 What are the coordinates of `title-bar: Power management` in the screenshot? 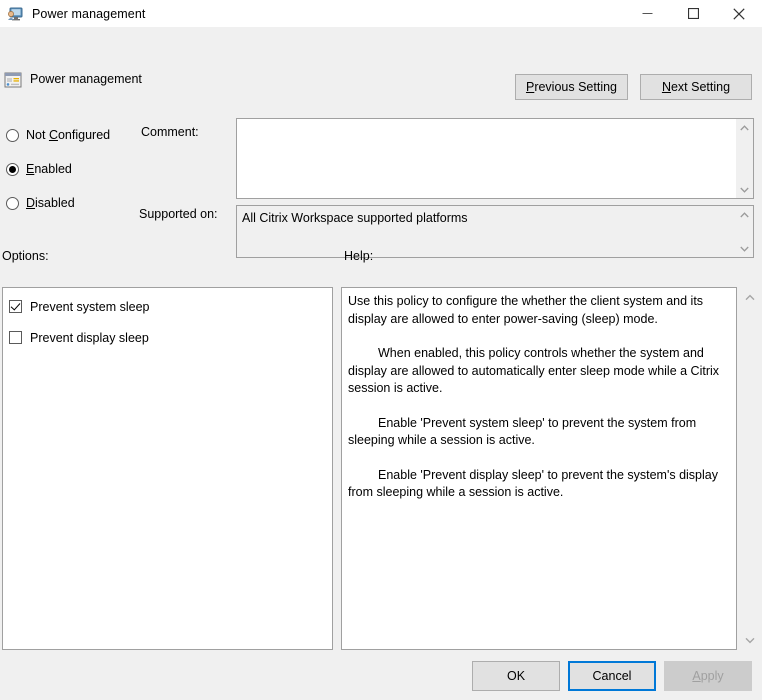 It's located at (381, 13).